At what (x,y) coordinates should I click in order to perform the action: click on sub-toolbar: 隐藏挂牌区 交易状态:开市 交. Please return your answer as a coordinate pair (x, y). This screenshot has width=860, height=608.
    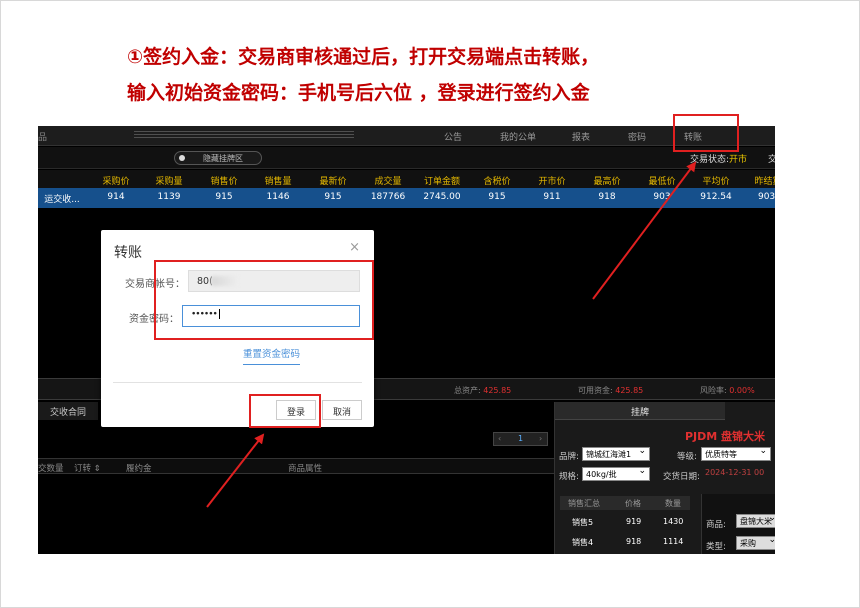
    Looking at the image, I should click on (406, 158).